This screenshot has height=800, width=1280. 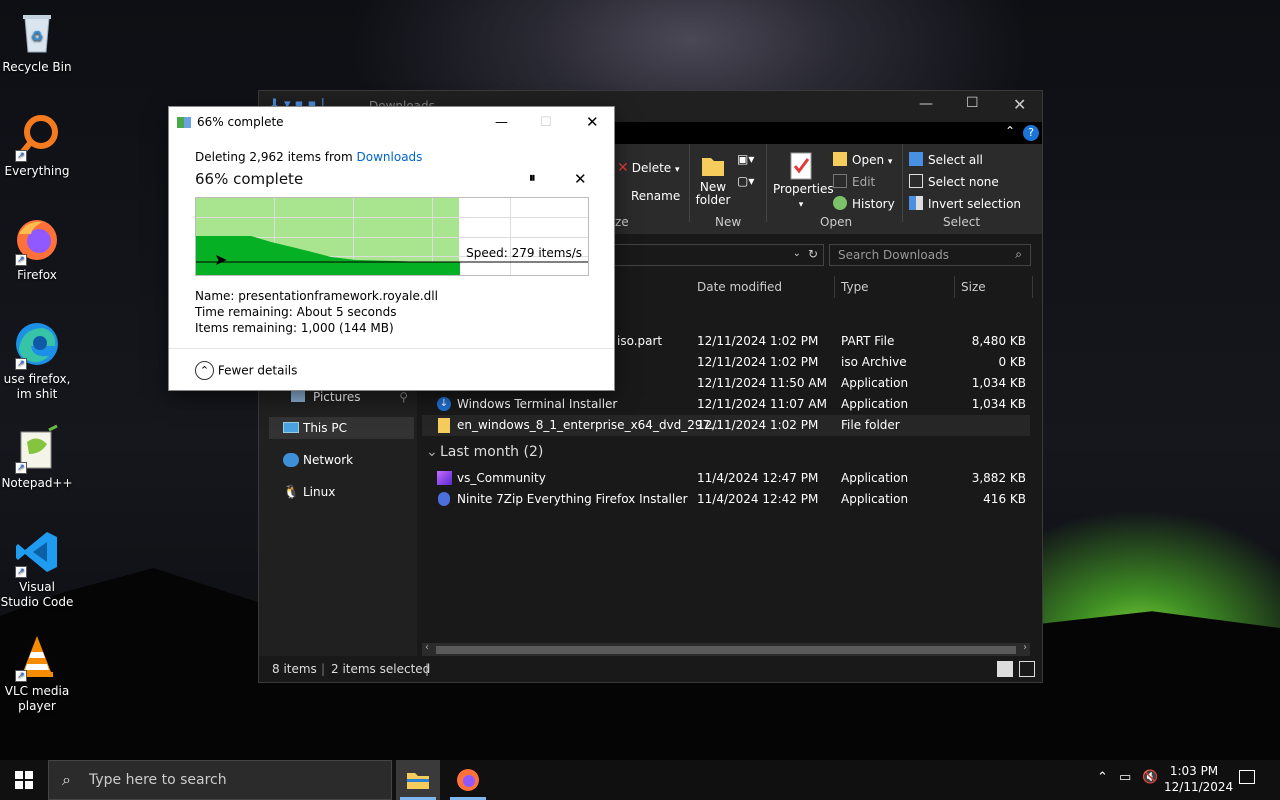 I want to click on help-icon: ?, so click(x=1031, y=133).